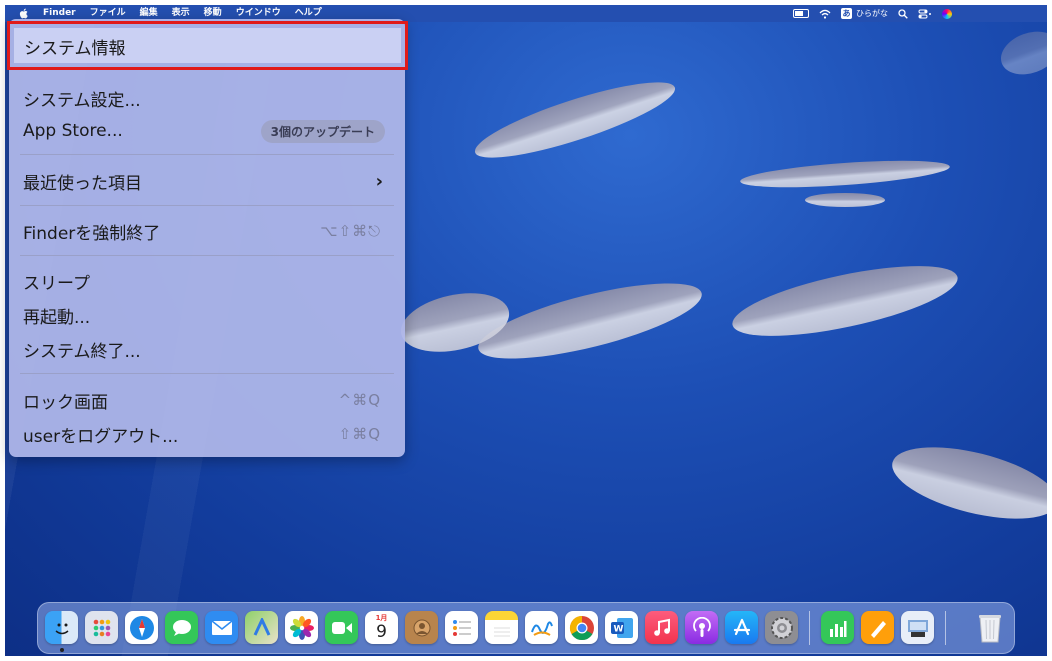 Image resolution: width=1052 pixels, height=661 pixels. I want to click on numbers-icon, so click(837, 627).